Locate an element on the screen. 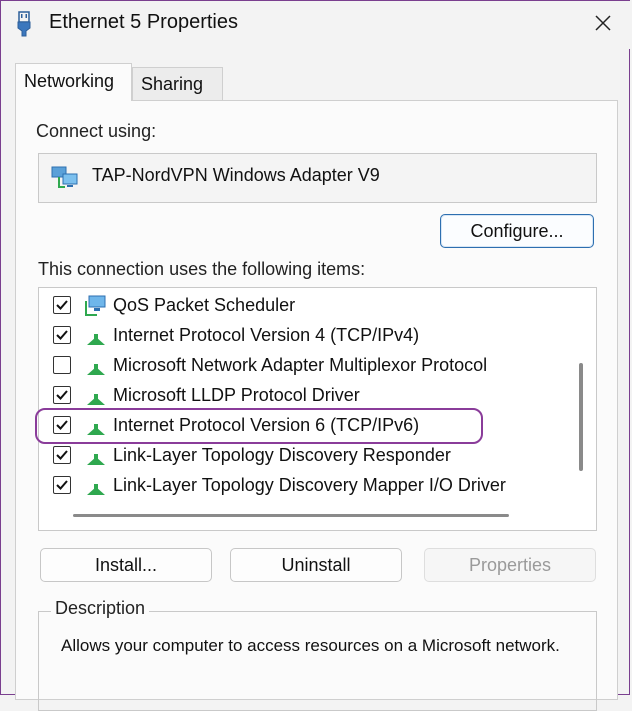  close-icon is located at coordinates (603, 23).